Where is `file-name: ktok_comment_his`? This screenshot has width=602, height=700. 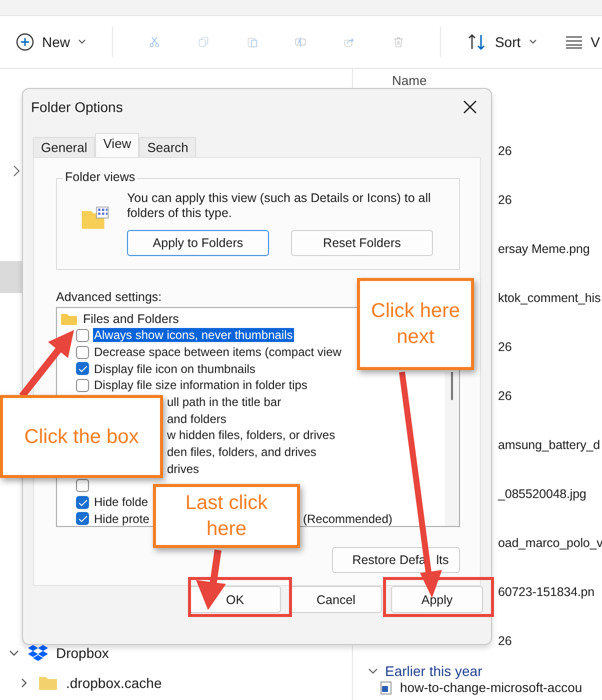 file-name: ktok_comment_his is located at coordinates (549, 298).